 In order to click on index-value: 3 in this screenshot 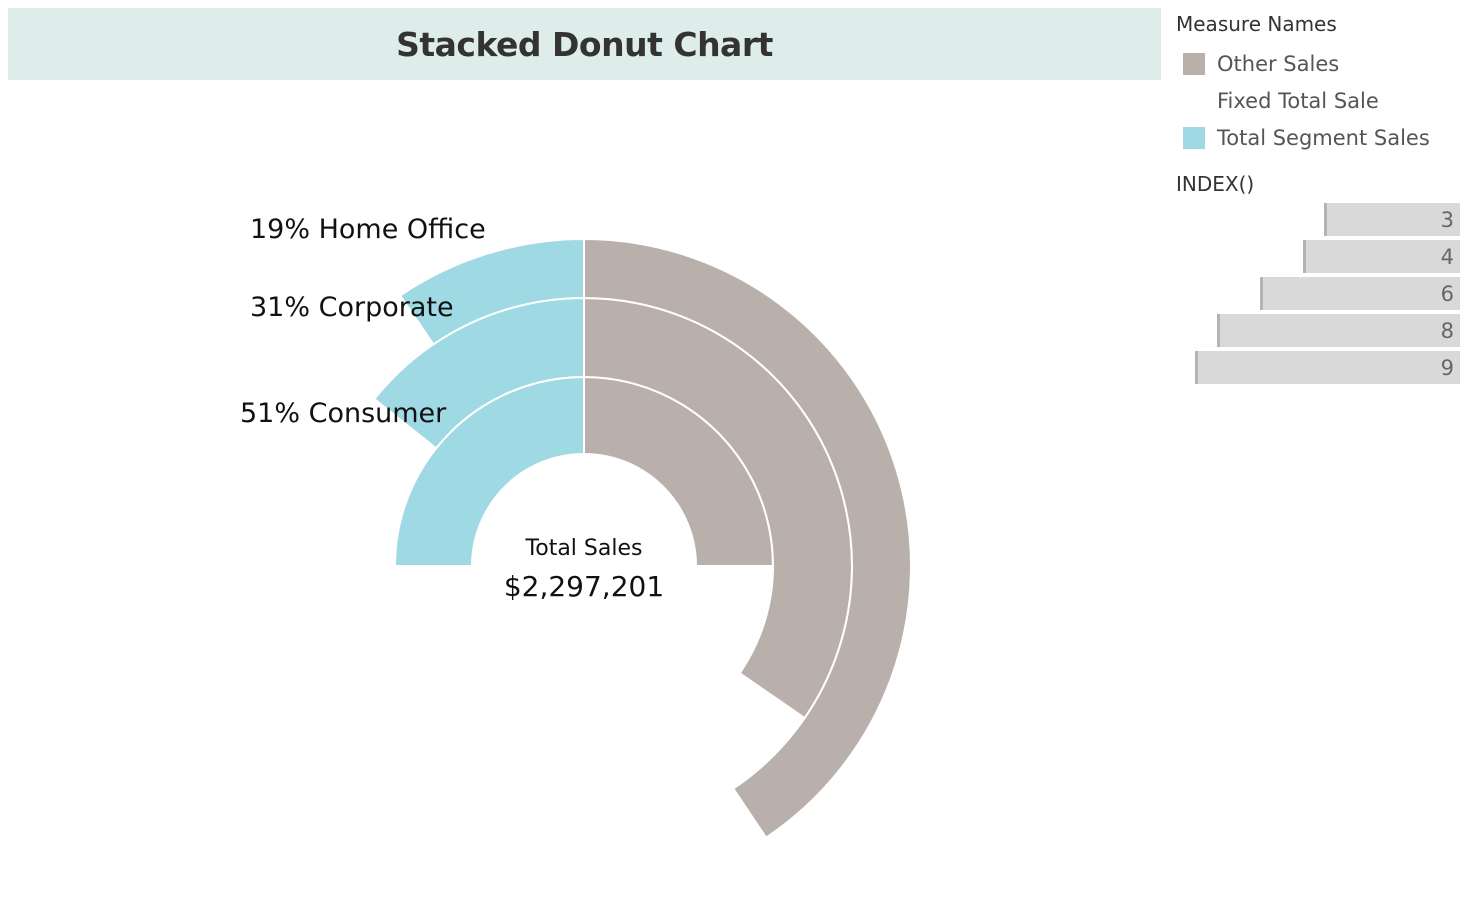, I will do `click(1447, 219)`.